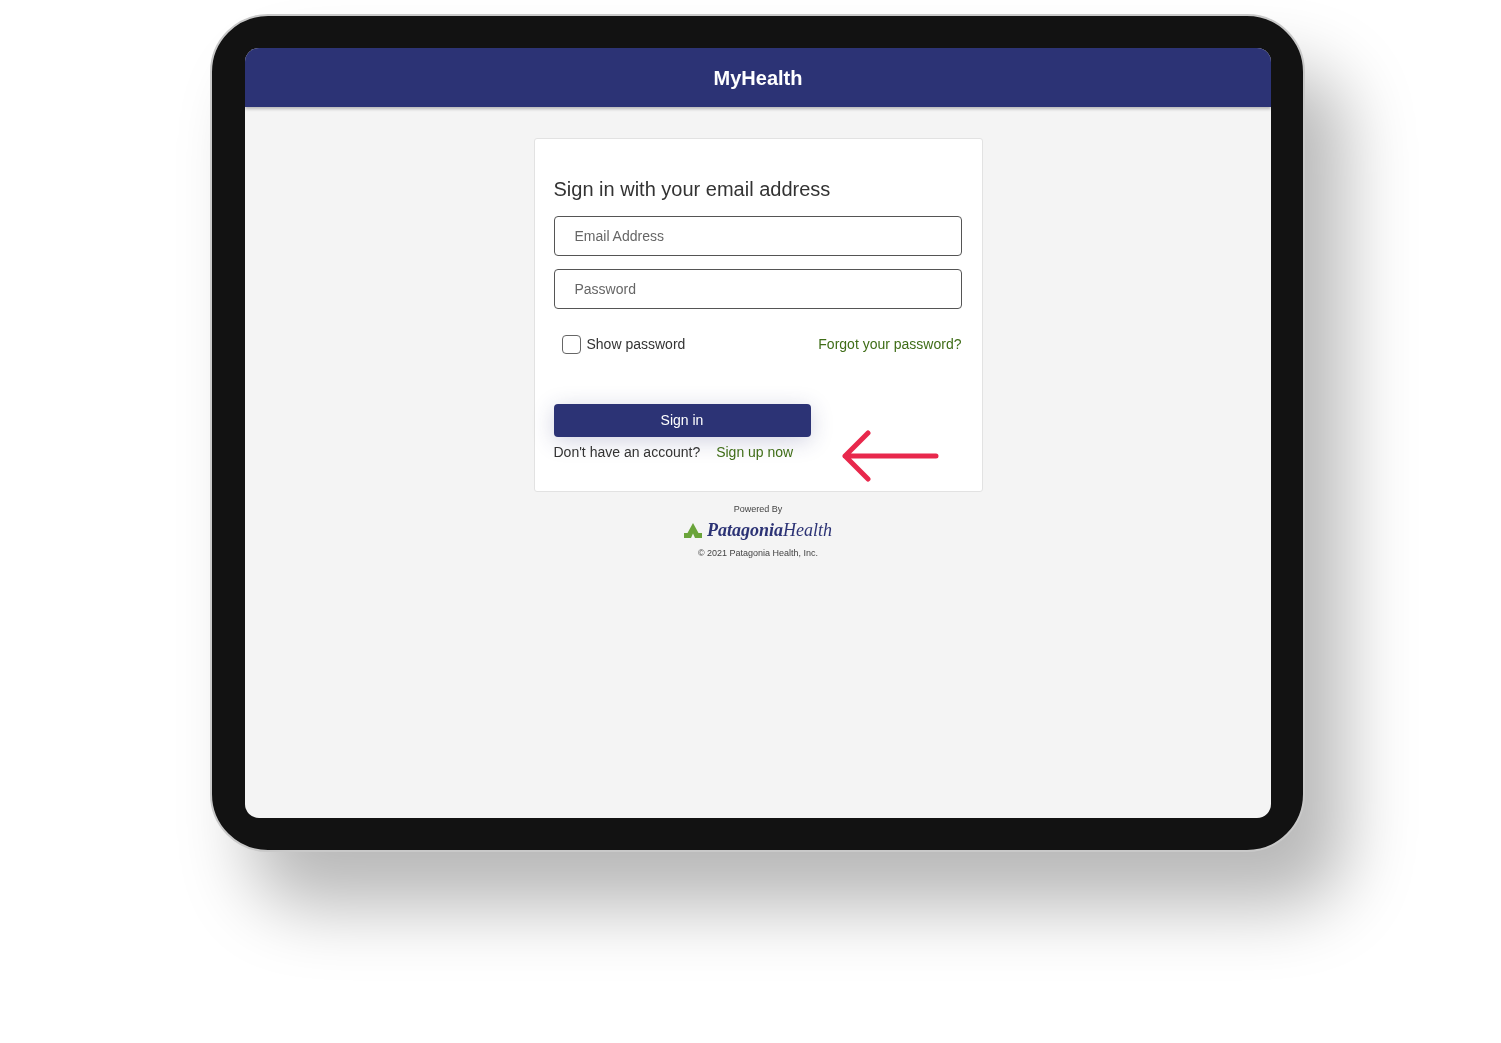  Describe the element at coordinates (627, 452) in the screenshot. I see `signup-prompt: Don't have an account?` at that location.